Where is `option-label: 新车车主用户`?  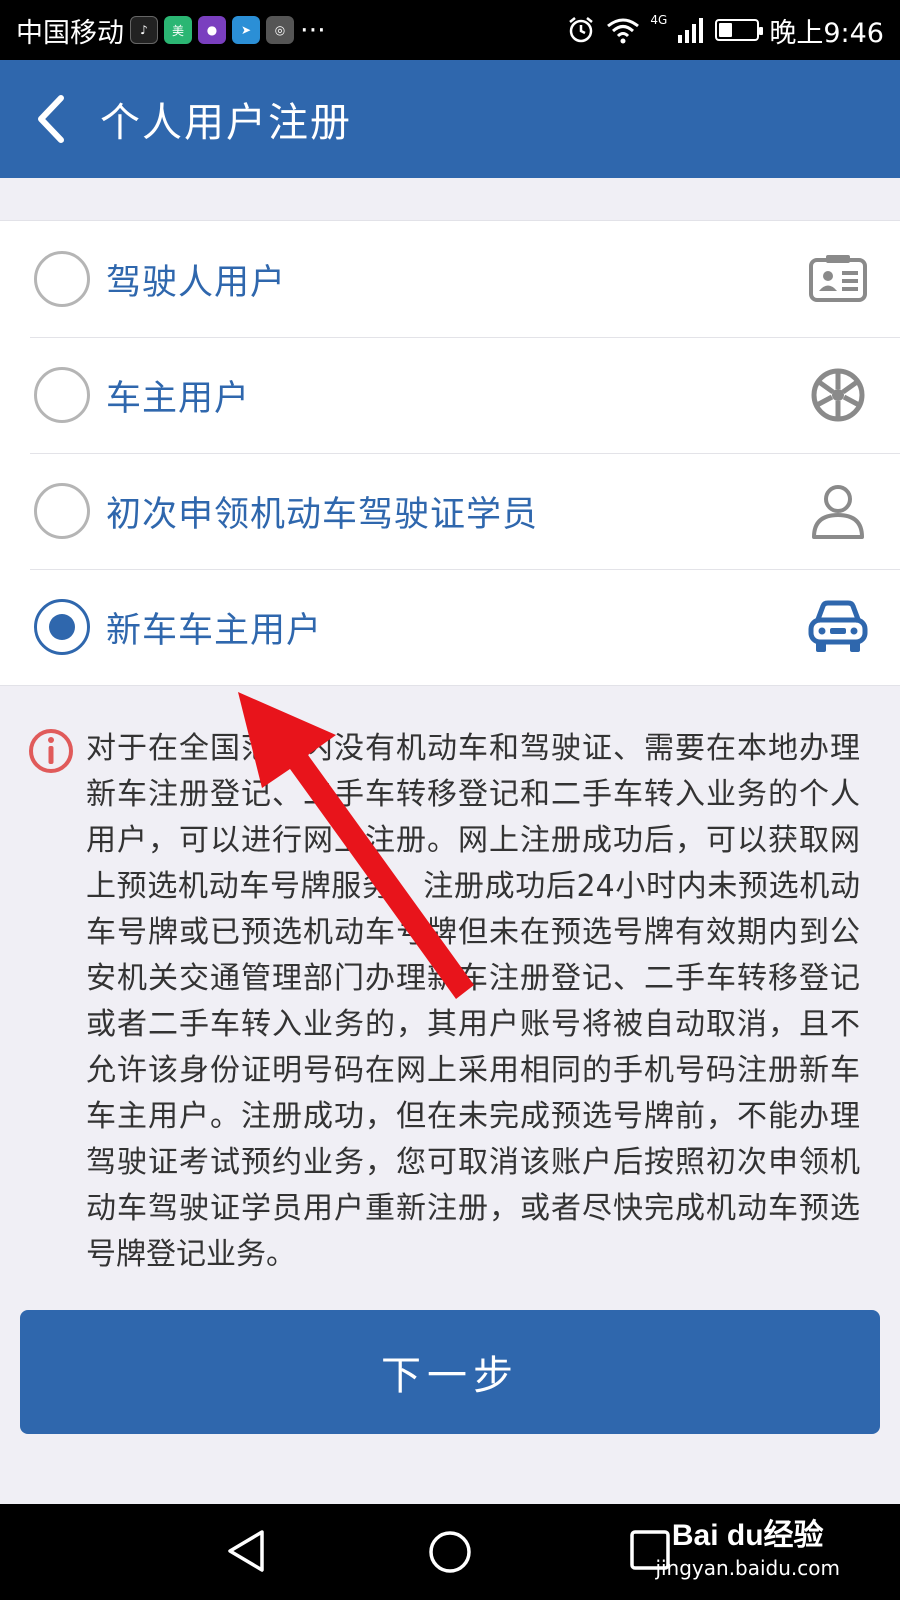
option-label: 新车车主用户 is located at coordinates (214, 630).